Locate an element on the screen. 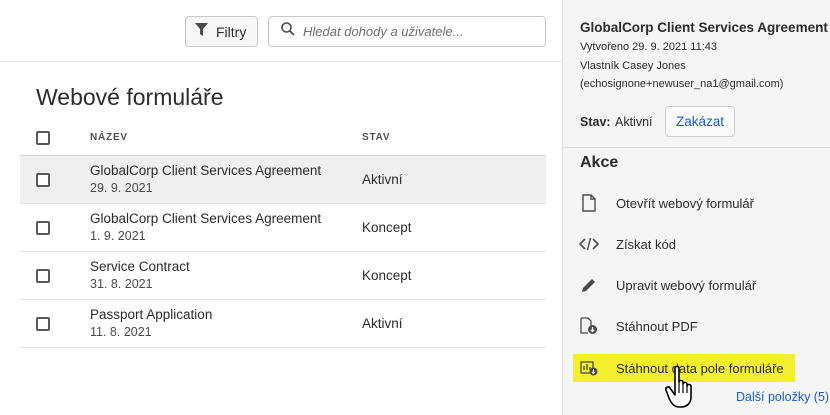 The width and height of the screenshot is (830, 415). table-row: Passport Application 11. 8. 2021 Aktivní is located at coordinates (283, 324).